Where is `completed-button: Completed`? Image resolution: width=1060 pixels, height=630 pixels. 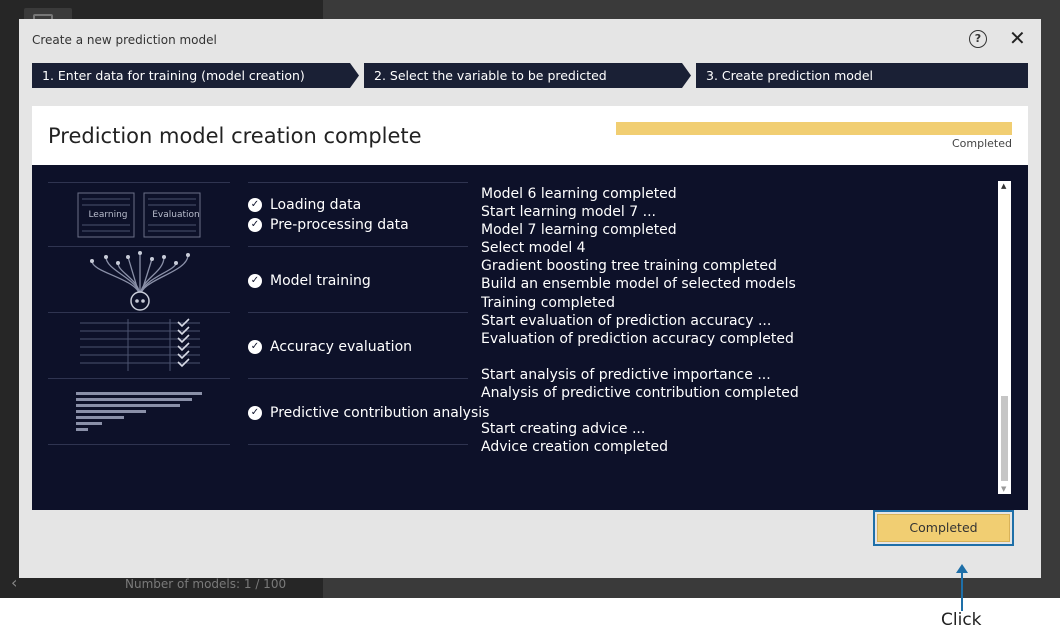 completed-button: Completed is located at coordinates (943, 528).